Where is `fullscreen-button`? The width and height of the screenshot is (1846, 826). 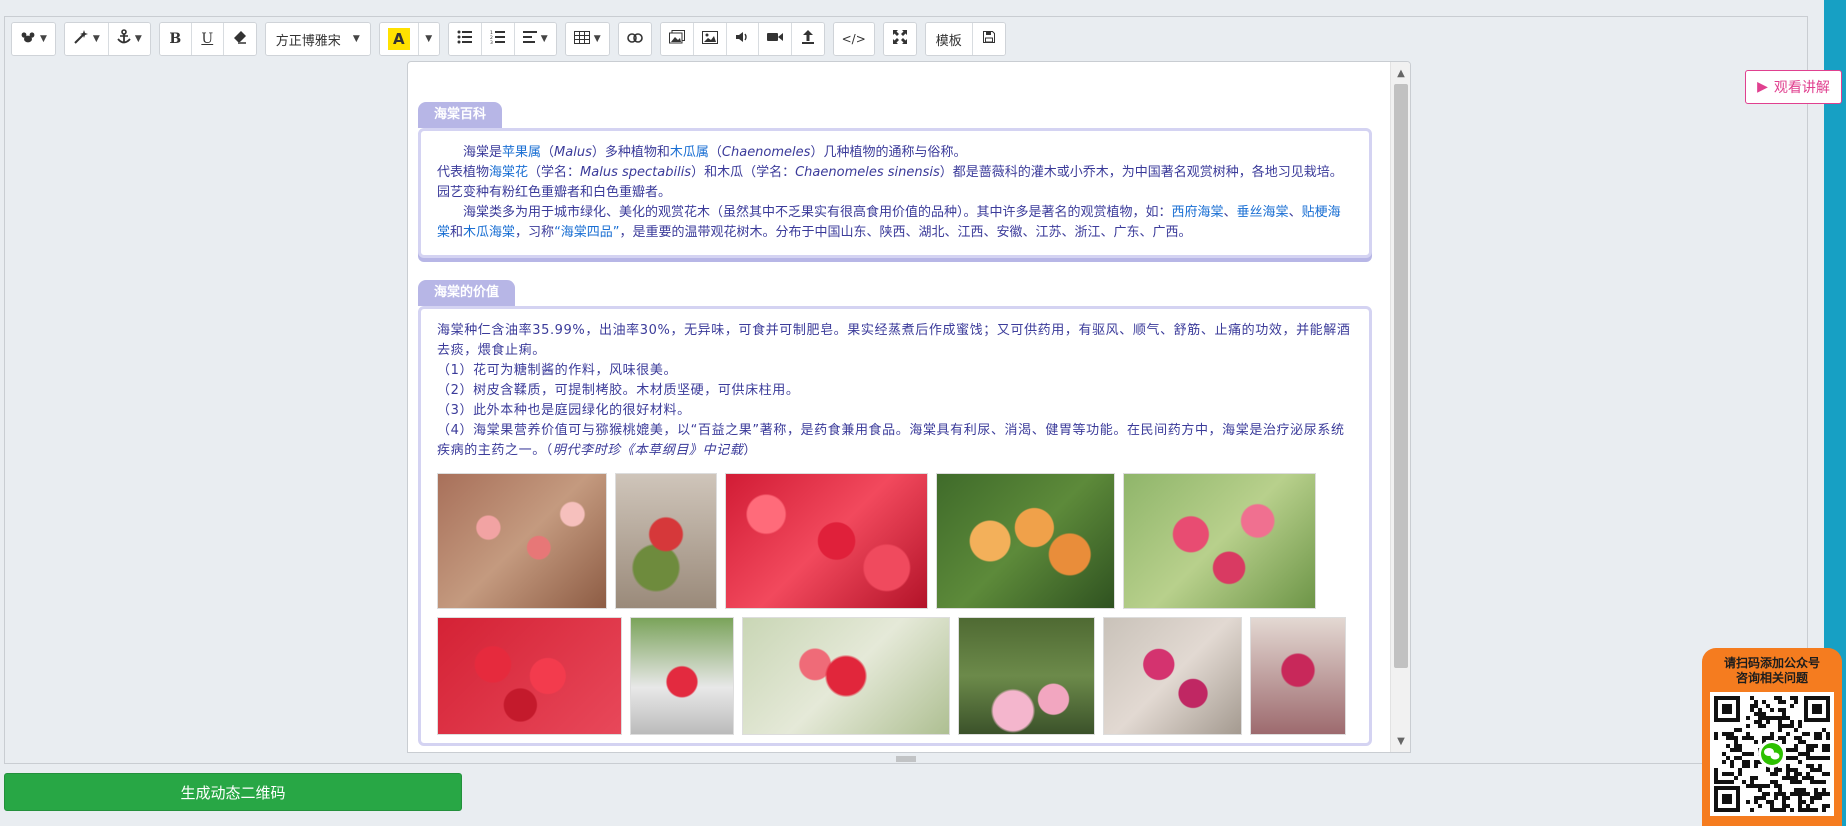
fullscreen-button is located at coordinates (899, 39).